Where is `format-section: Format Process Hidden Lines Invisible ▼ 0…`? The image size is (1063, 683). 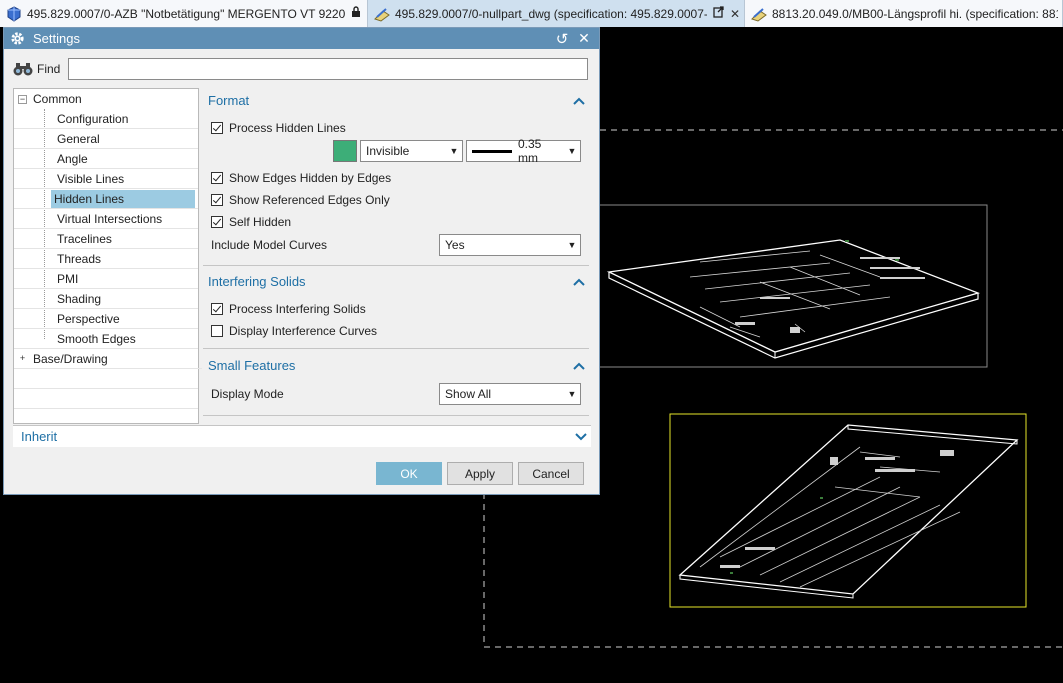
format-section: Format Process Hidden Lines Invisible ▼ 0… is located at coordinates (396, 177).